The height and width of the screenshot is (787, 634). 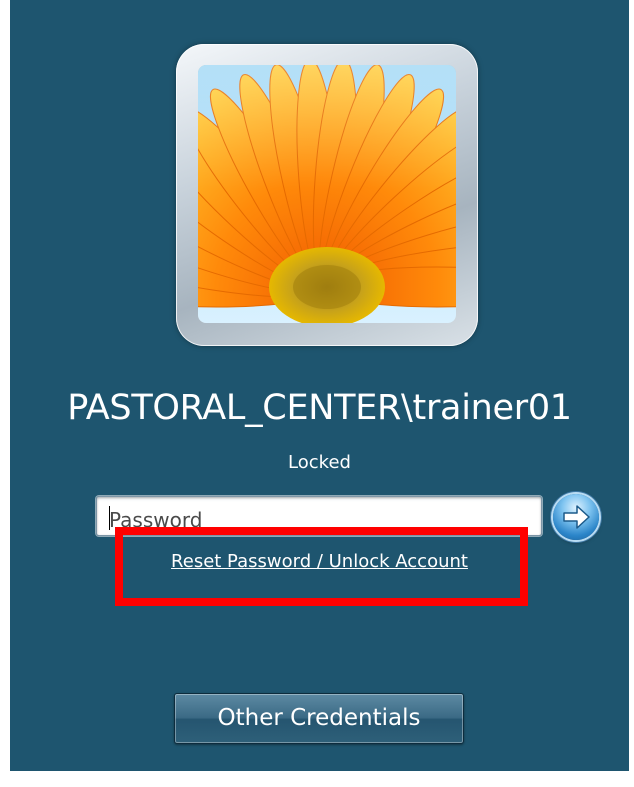 I want to click on submit-button, so click(x=576, y=517).